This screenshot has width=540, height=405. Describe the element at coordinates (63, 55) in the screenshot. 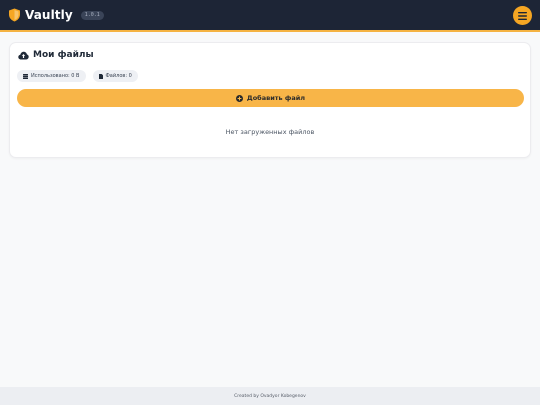

I see `page-title: Мои файлы` at that location.